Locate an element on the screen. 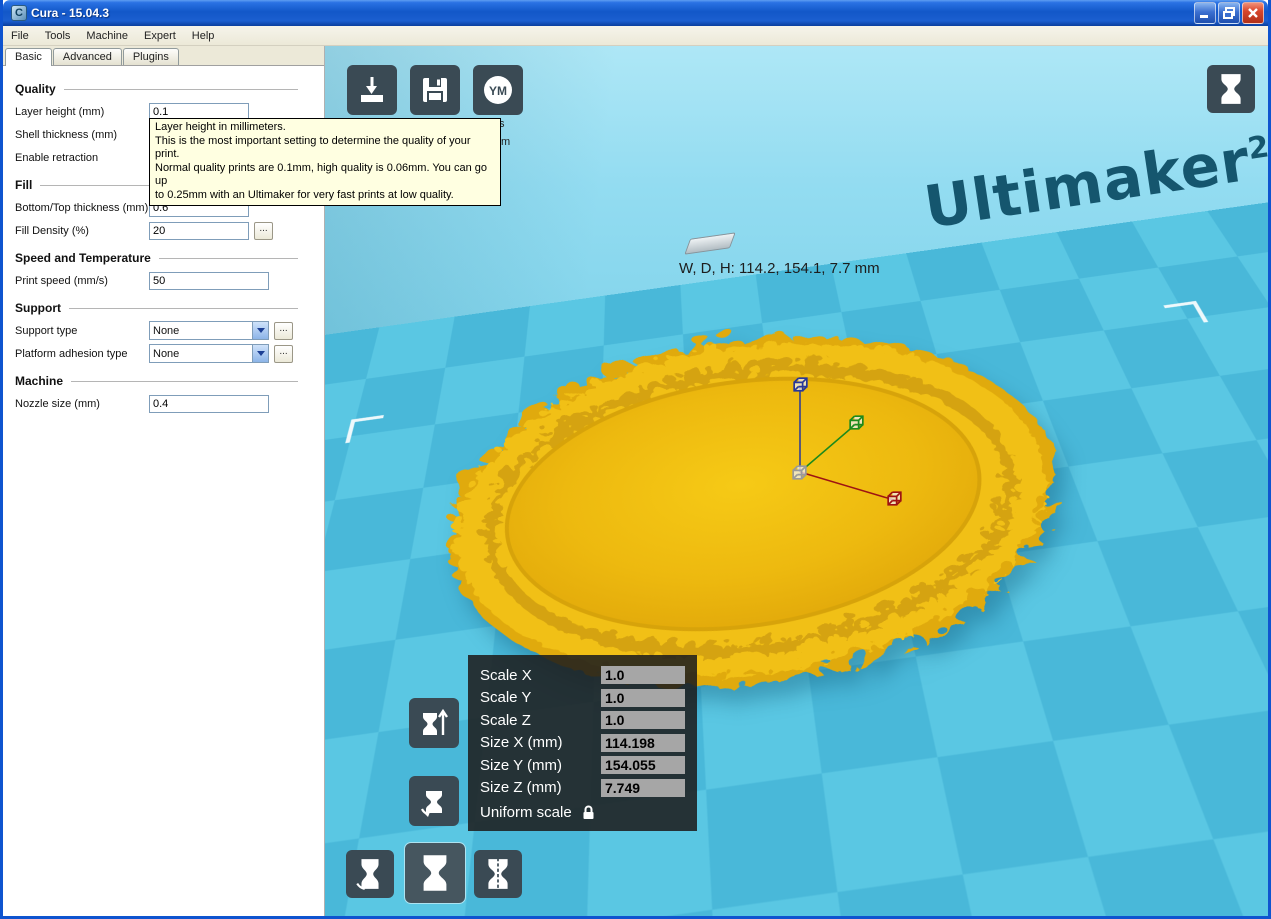 The image size is (1271, 919). scale-z-label: Scale Z is located at coordinates (505, 720).